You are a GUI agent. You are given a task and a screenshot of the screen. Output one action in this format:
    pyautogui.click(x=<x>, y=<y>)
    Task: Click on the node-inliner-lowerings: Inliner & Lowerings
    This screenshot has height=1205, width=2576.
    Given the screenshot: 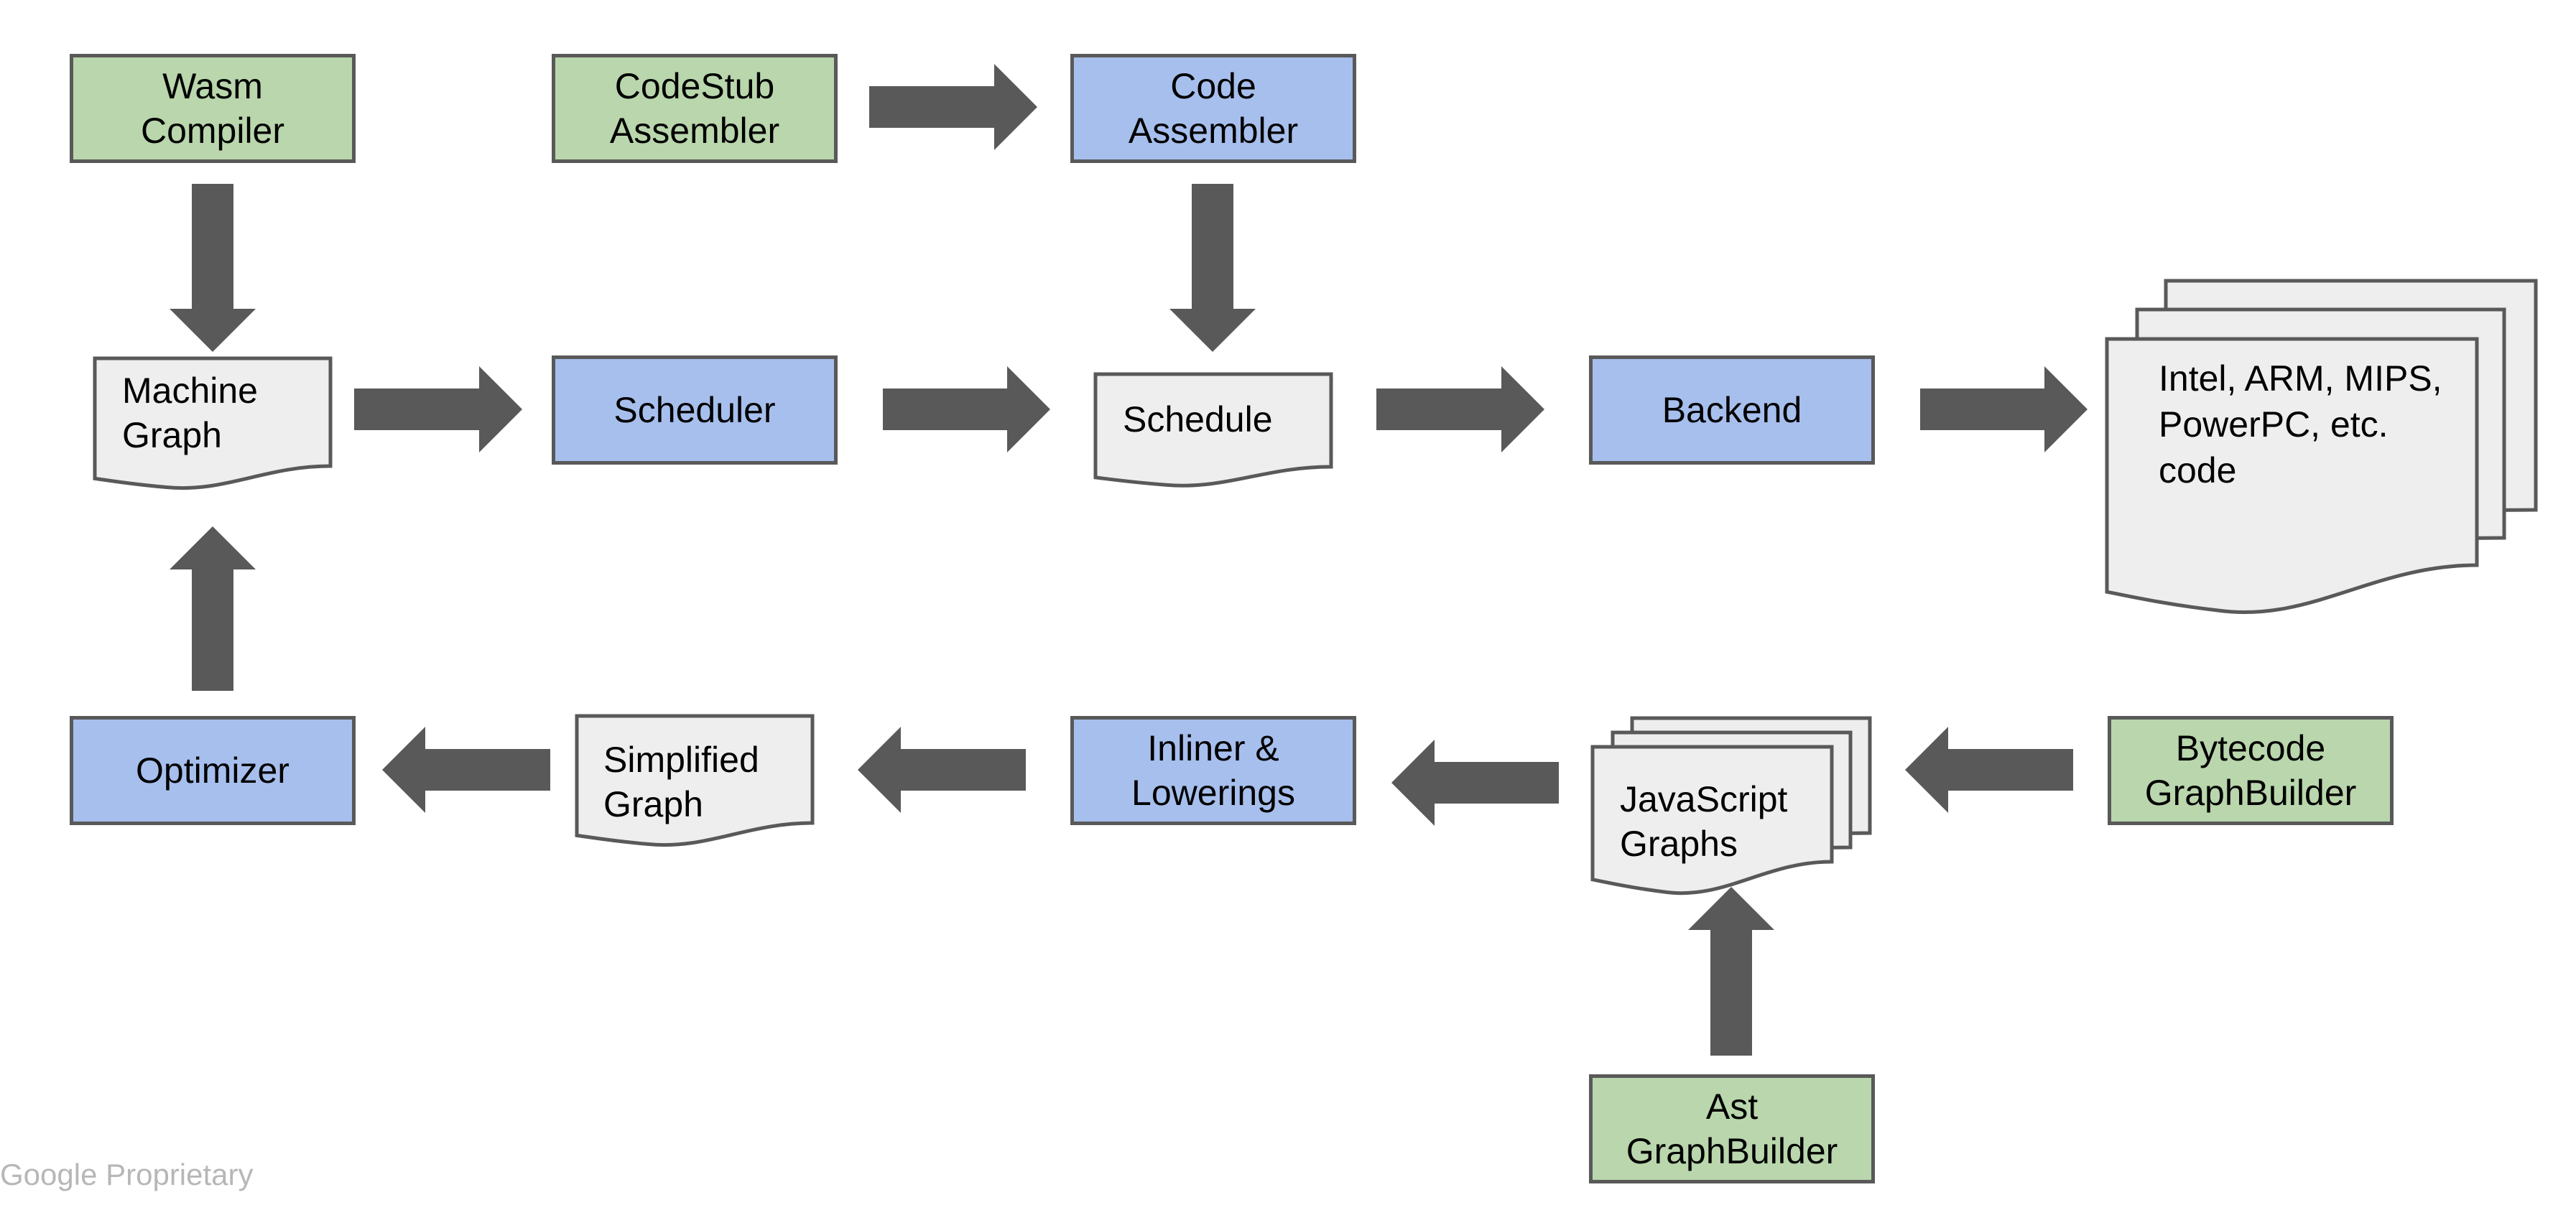 What is the action you would take?
    pyautogui.click(x=1213, y=771)
    